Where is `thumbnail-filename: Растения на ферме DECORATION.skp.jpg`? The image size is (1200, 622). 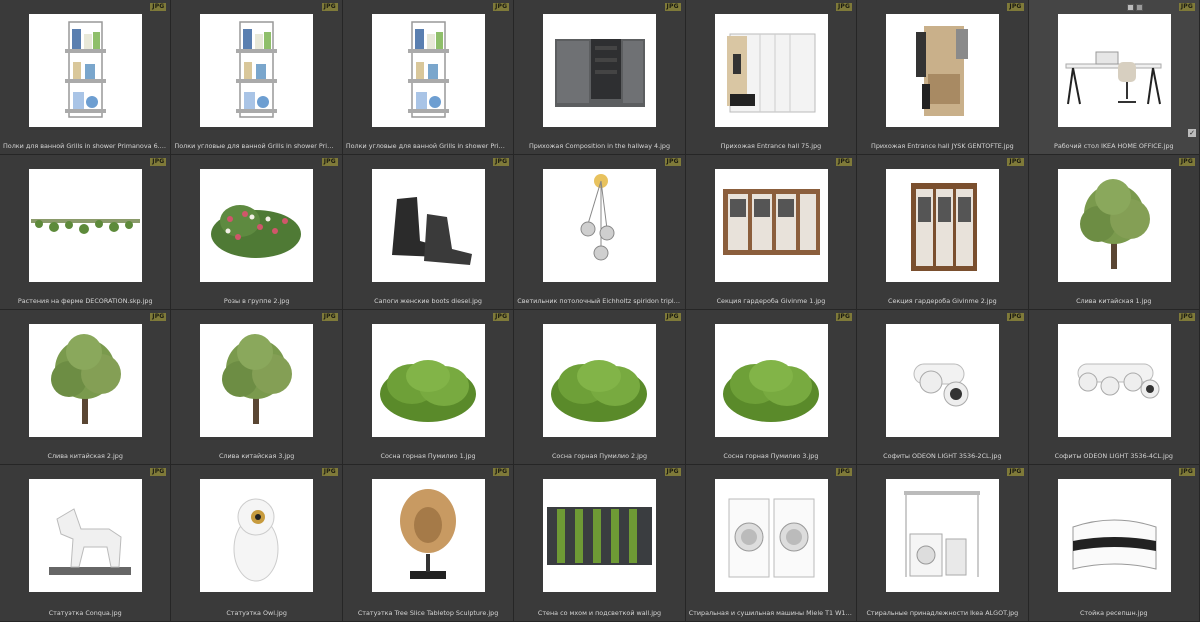 thumbnail-filename: Растения на ферме DECORATION.skp.jpg is located at coordinates (85, 301).